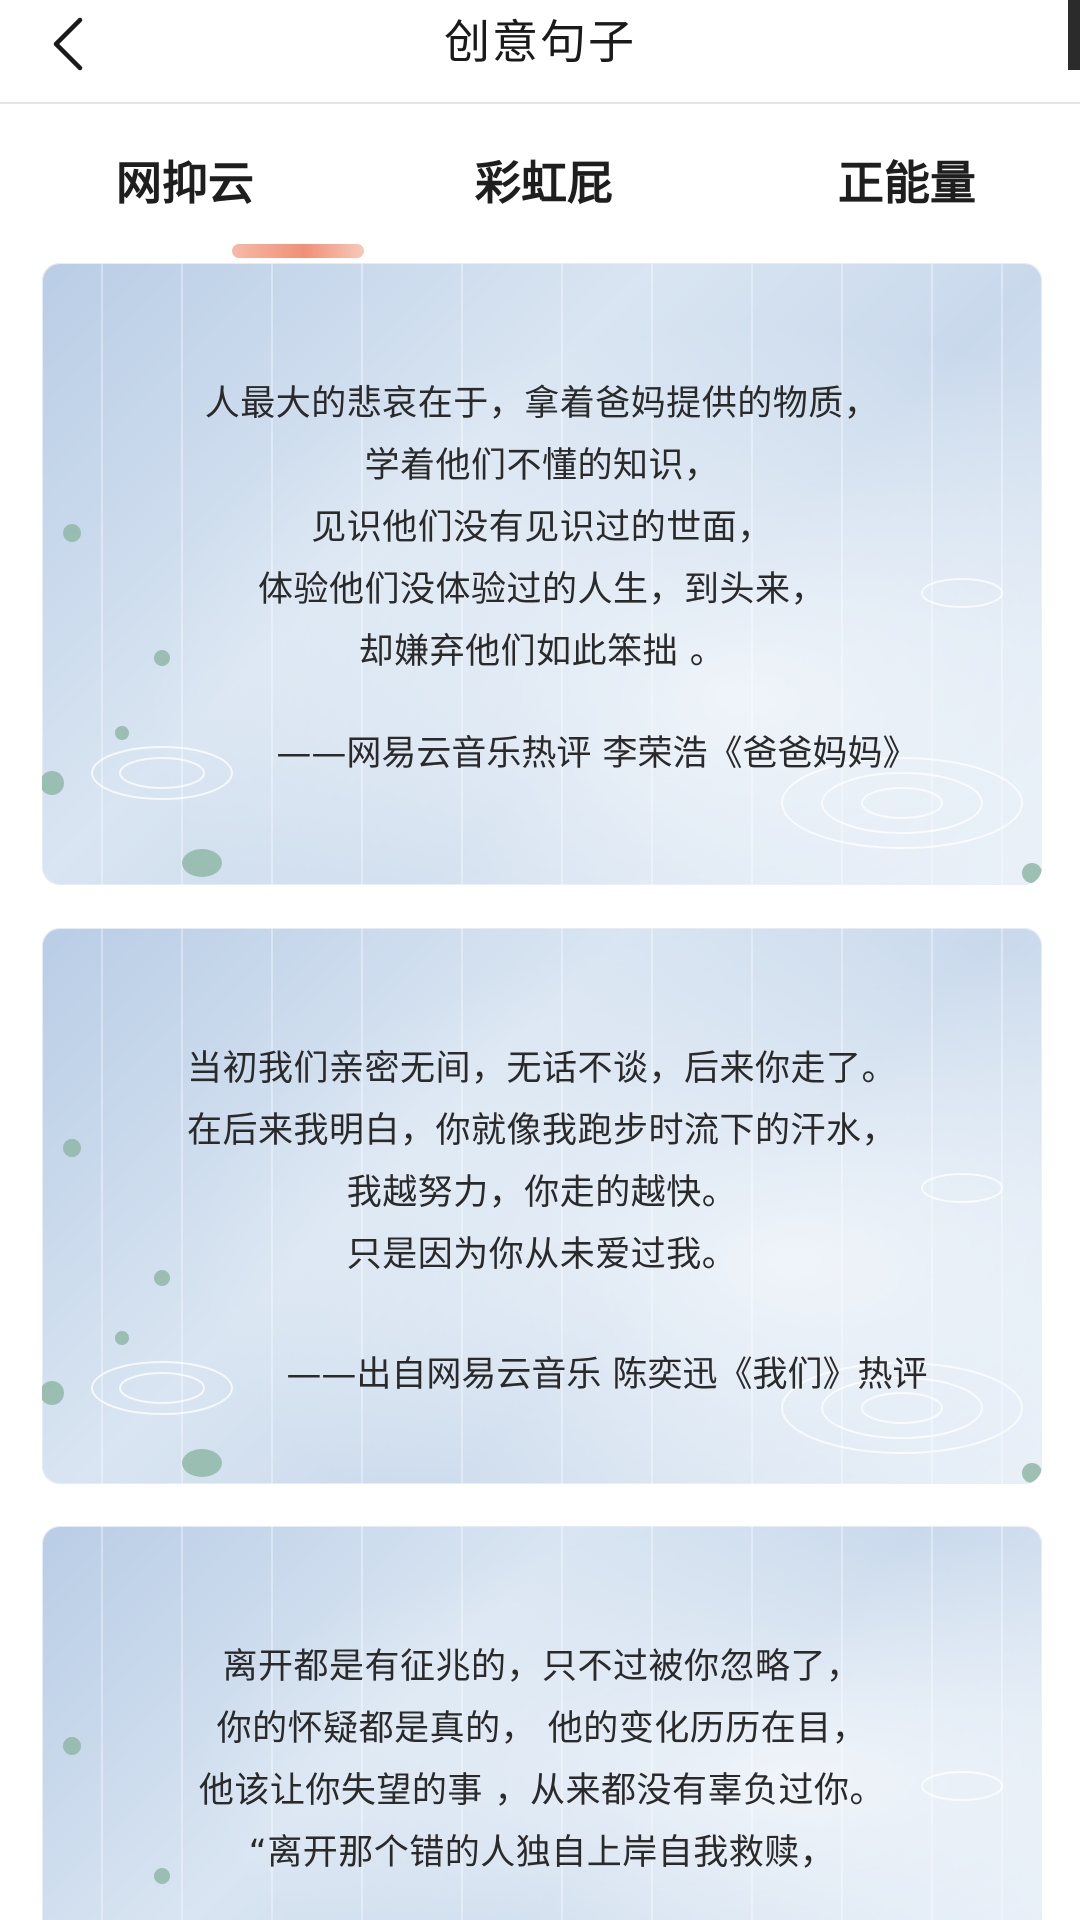  Describe the element at coordinates (541, 1069) in the screenshot. I see `quote-line: 当初我们亲密无间，无话不谈，后来你走了。` at that location.